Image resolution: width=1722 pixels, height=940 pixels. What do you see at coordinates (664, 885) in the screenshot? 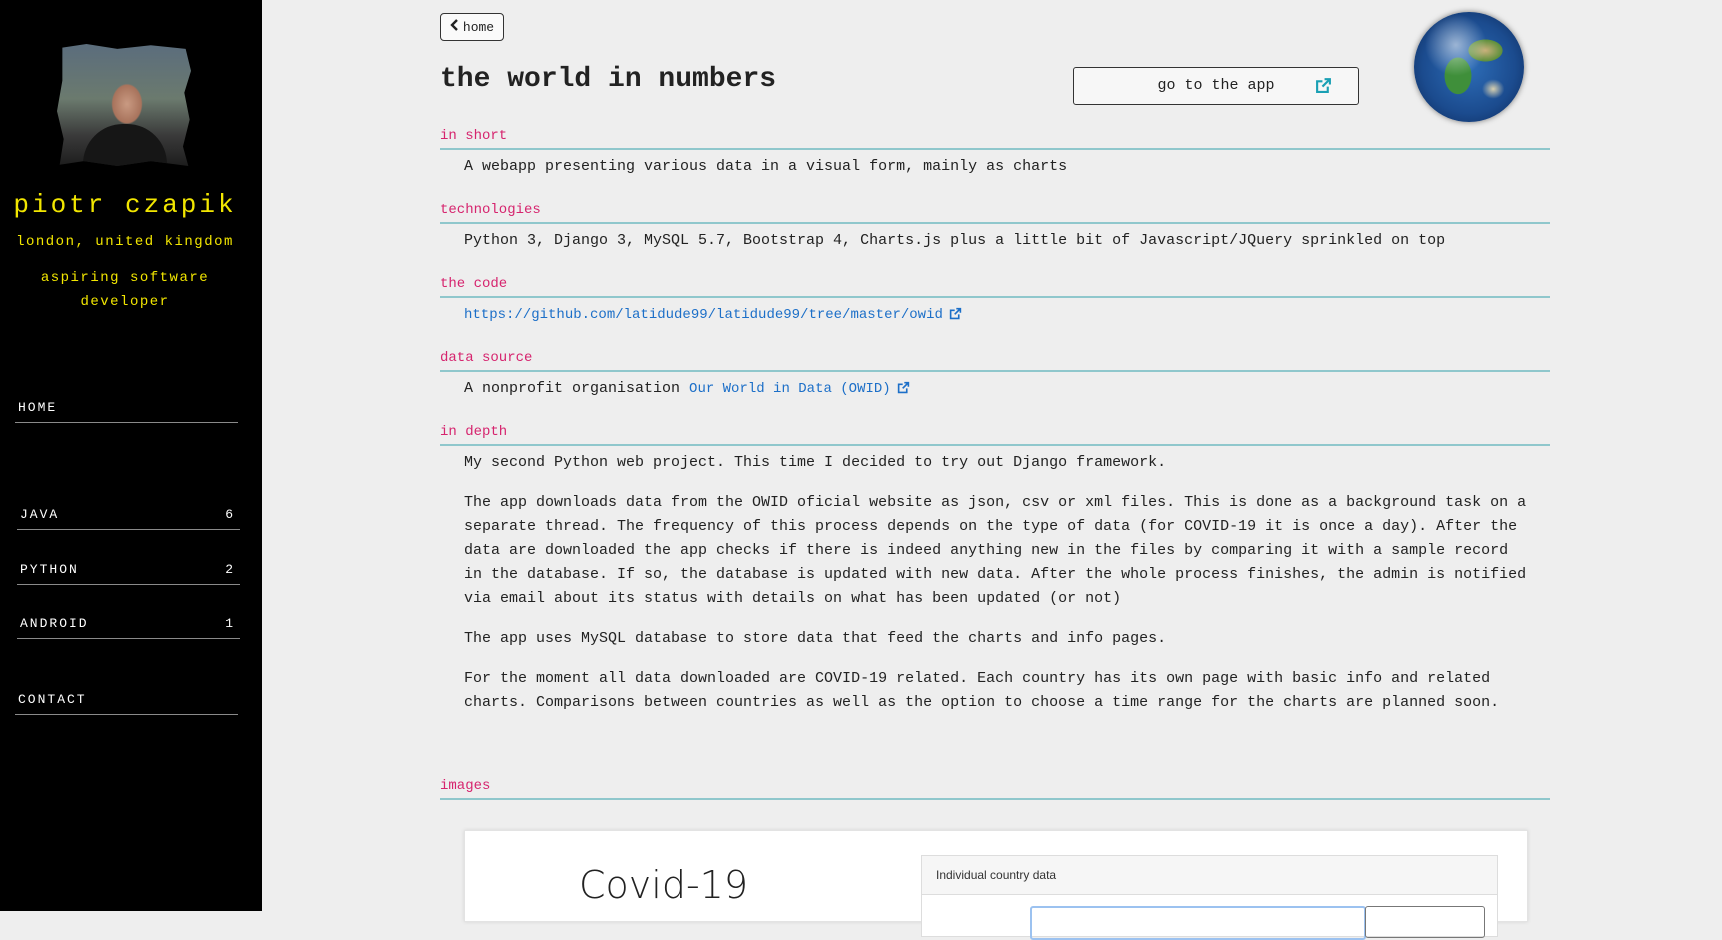
I see `preview-title: Covid-19` at bounding box center [664, 885].